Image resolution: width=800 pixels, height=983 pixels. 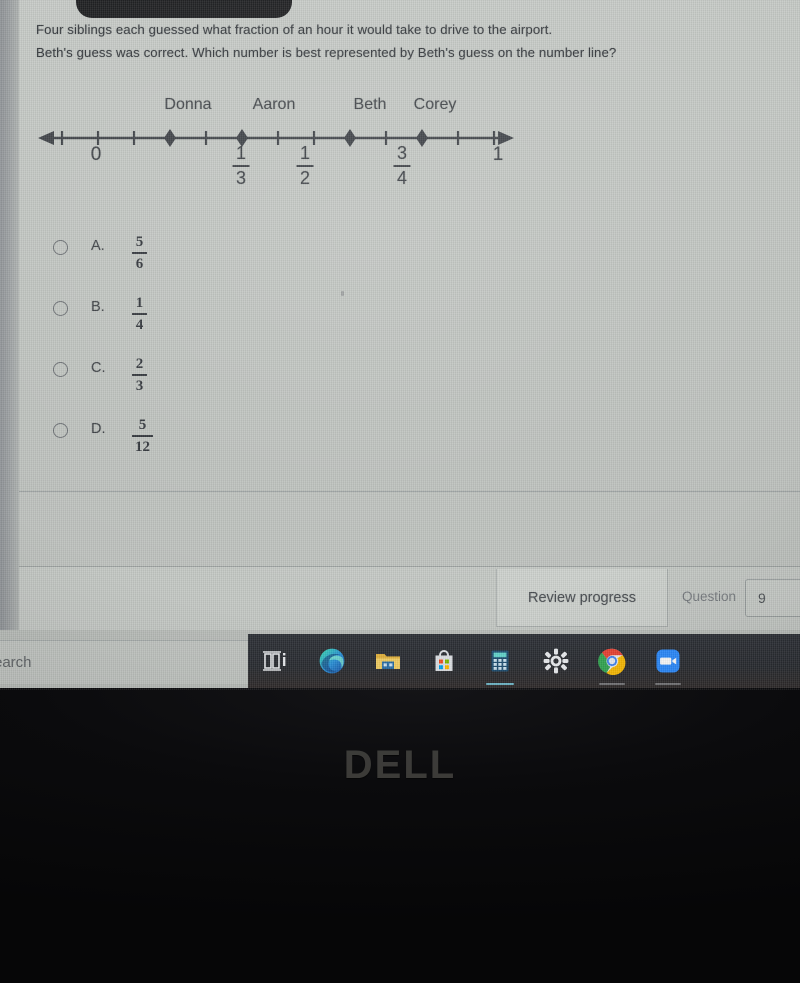 I want to click on answer-choice-value: 14, so click(x=139, y=314).